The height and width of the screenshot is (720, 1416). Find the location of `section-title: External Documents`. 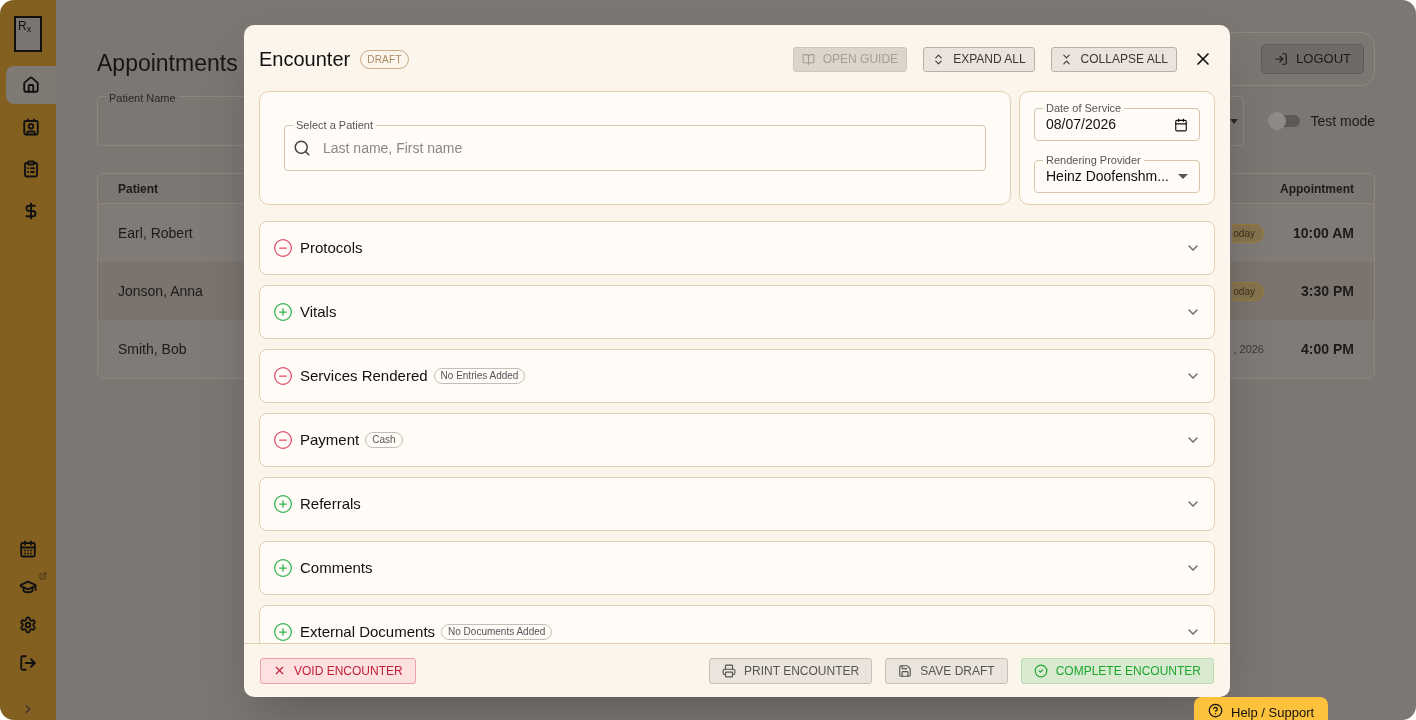

section-title: External Documents is located at coordinates (368, 632).